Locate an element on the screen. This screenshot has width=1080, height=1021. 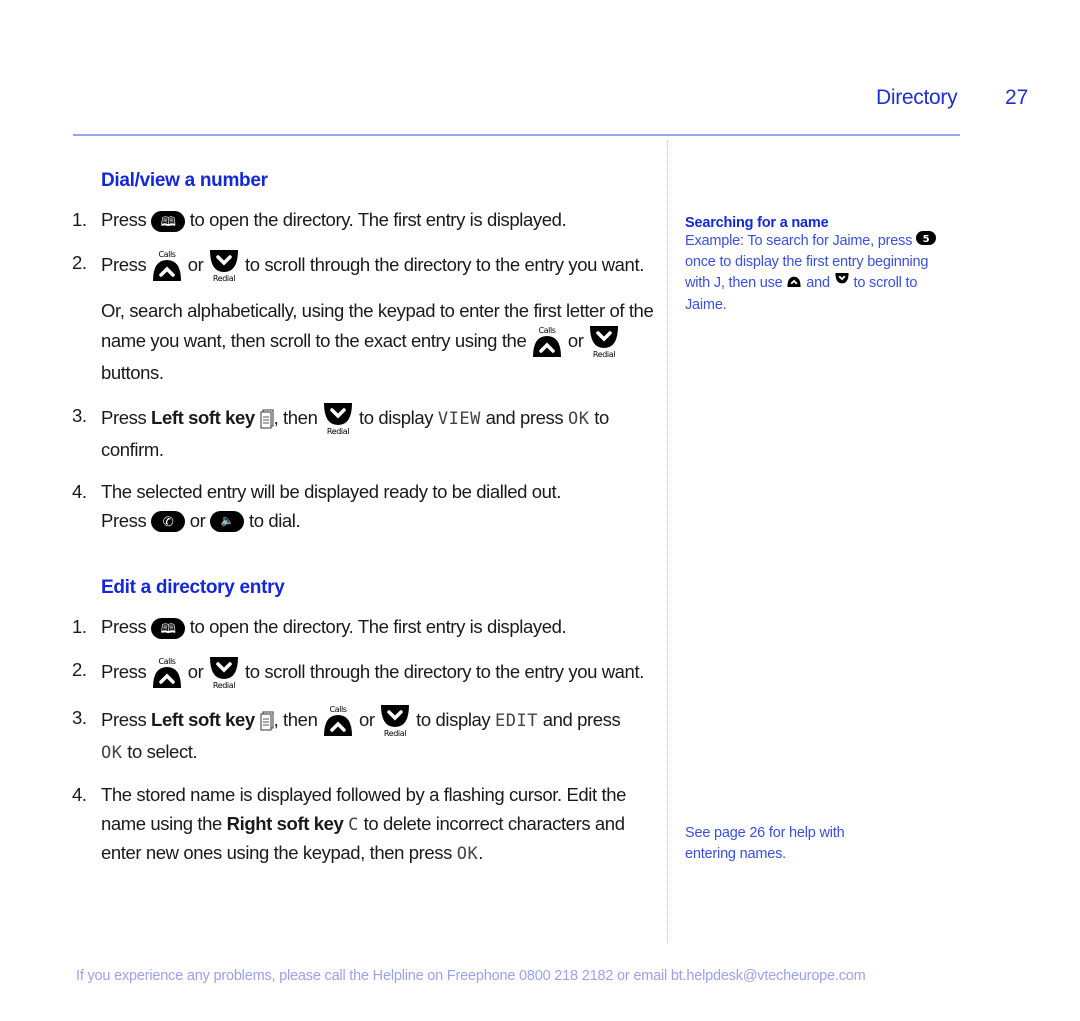
edit-section-heading: Edit a directory entry is located at coordinates (193, 587).